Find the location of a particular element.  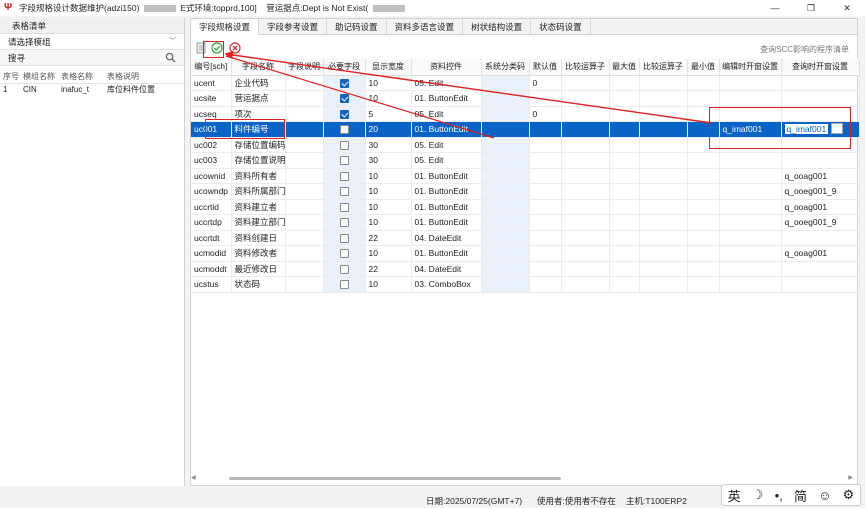

gear-icon: ⚙ is located at coordinates (849, 495).